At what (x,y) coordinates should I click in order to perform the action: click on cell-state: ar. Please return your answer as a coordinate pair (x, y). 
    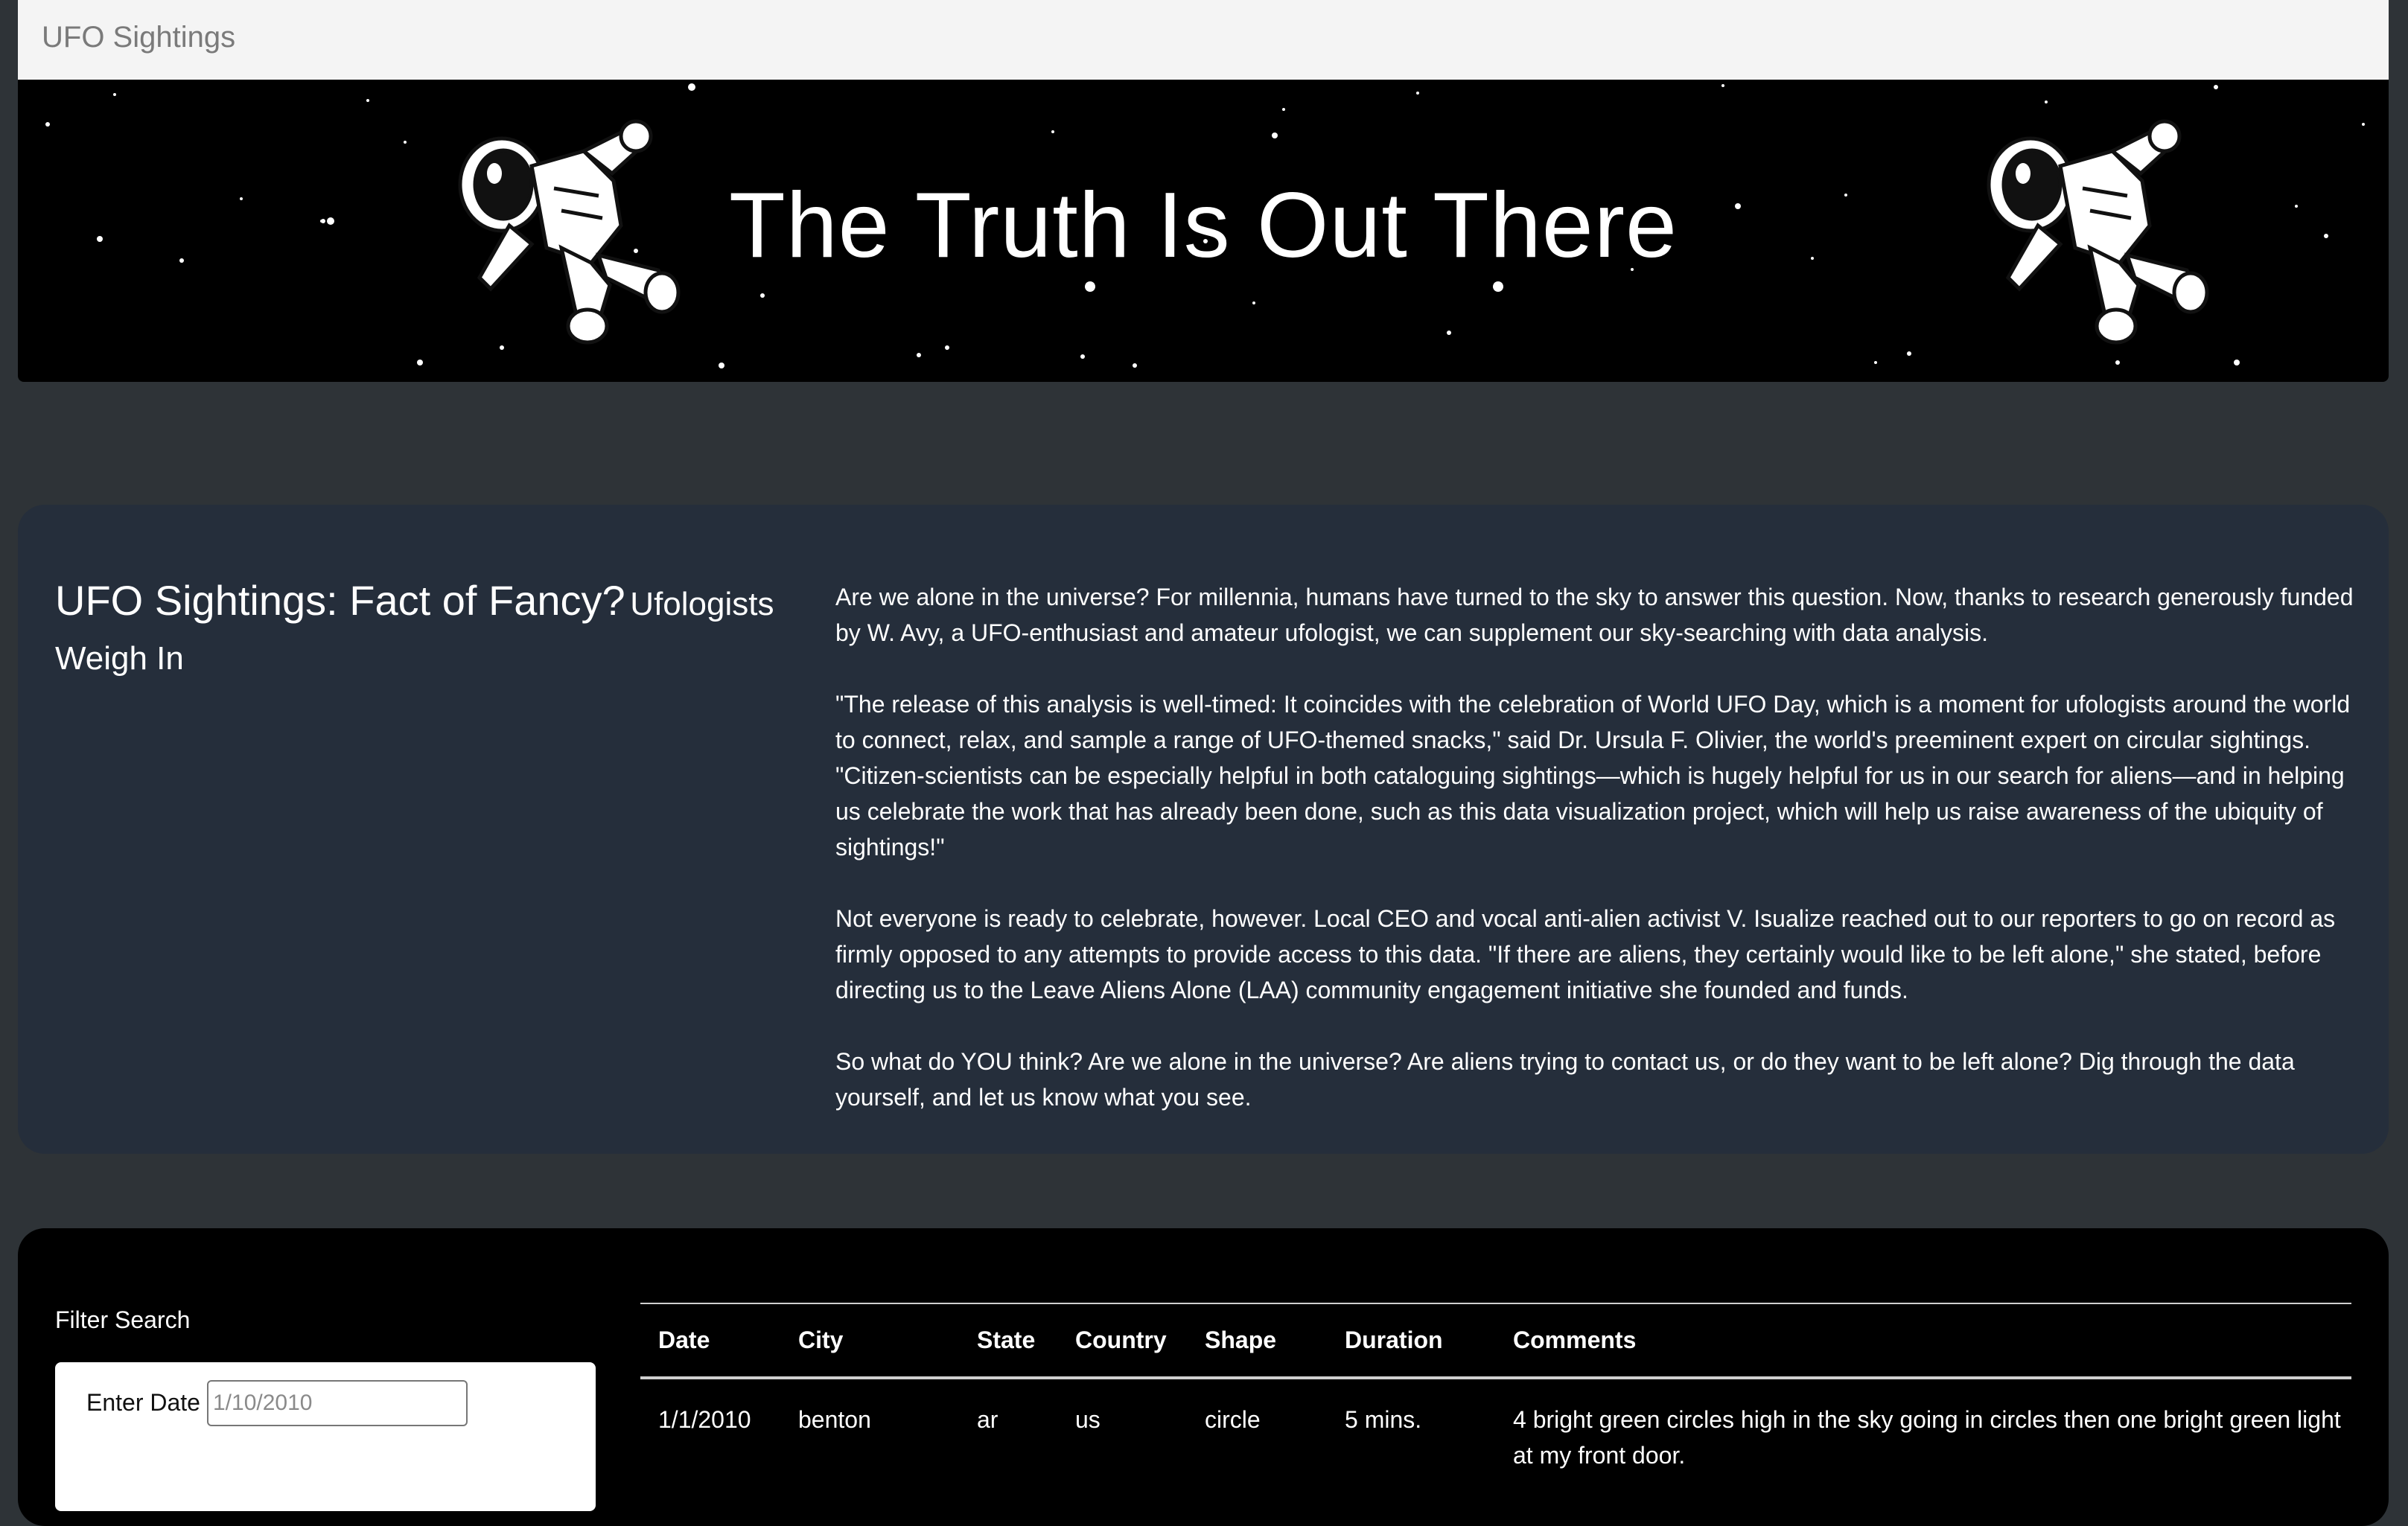
    Looking at the image, I should click on (987, 1419).